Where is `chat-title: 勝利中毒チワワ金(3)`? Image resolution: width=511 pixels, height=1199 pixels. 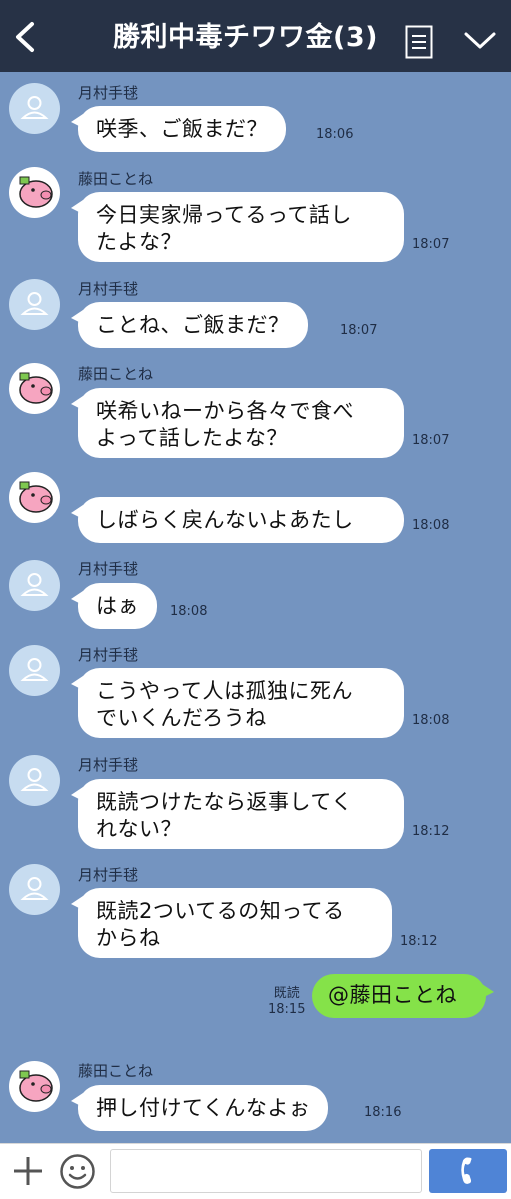 chat-title: 勝利中毒チワワ金(3) is located at coordinates (245, 37).